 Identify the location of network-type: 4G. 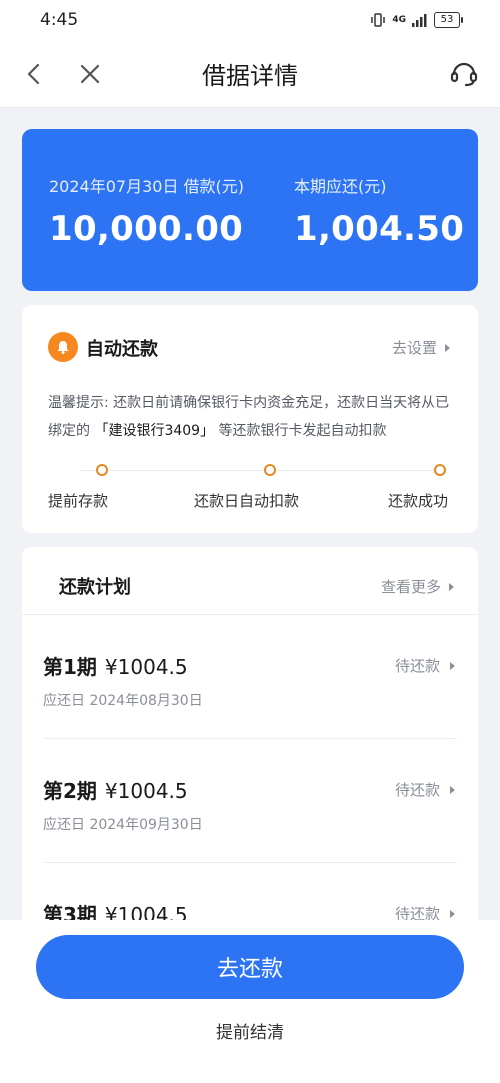
(399, 20).